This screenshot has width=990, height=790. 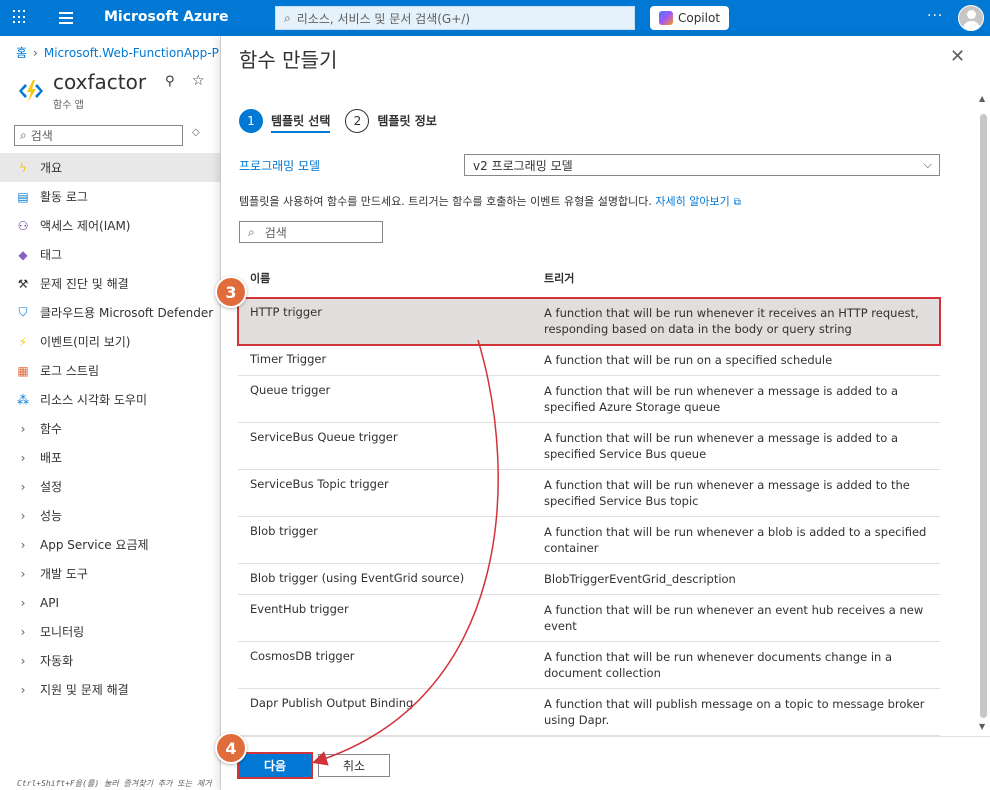 What do you see at coordinates (20, 17) in the screenshot?
I see `app-launcher-icon` at bounding box center [20, 17].